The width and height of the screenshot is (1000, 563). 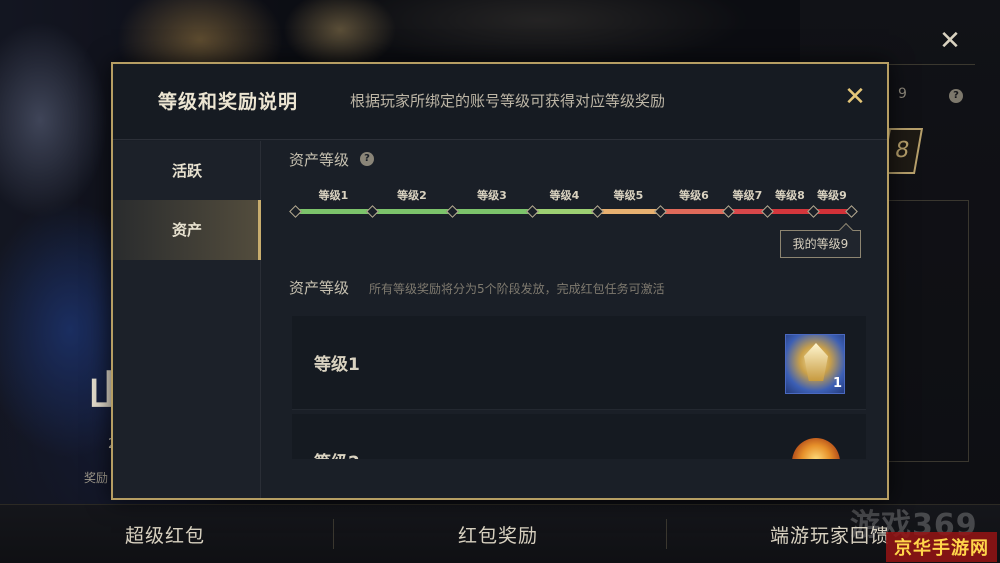 I want to click on reward-row: 等级2, so click(x=579, y=436).